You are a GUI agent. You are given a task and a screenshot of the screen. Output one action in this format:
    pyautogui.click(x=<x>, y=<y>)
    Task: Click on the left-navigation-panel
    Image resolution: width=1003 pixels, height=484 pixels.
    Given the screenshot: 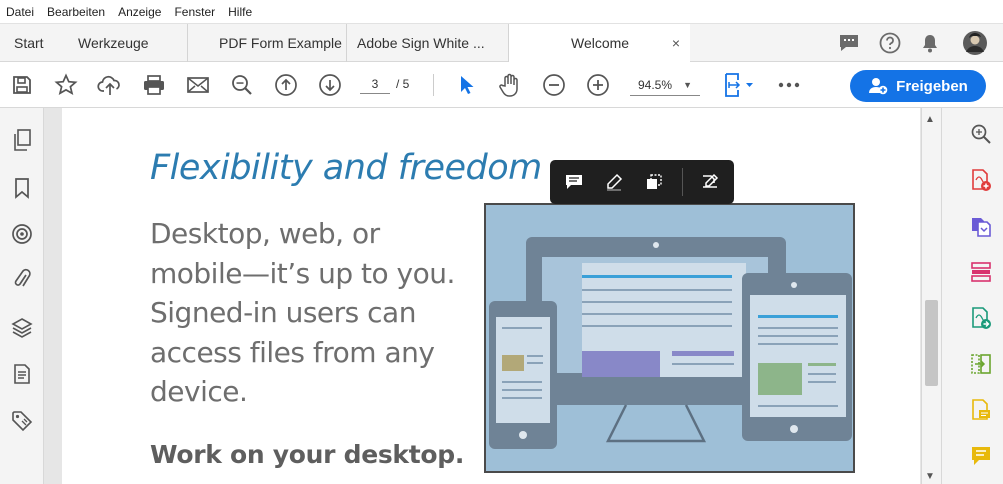 What is the action you would take?
    pyautogui.click(x=22, y=296)
    